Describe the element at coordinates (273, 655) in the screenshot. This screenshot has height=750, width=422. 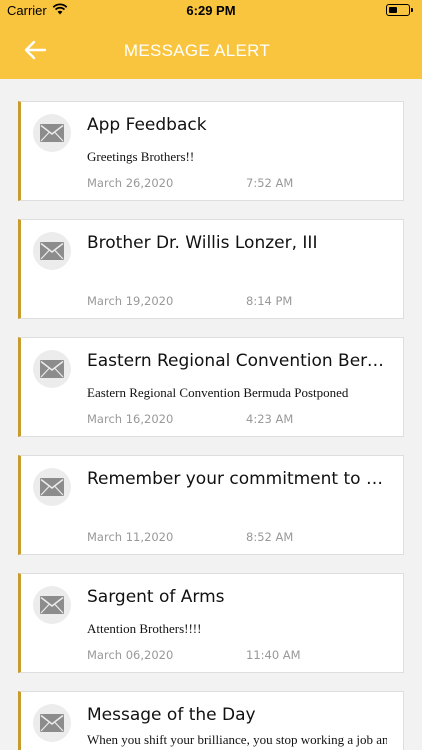
I see `message-time: 11:40 AM` at that location.